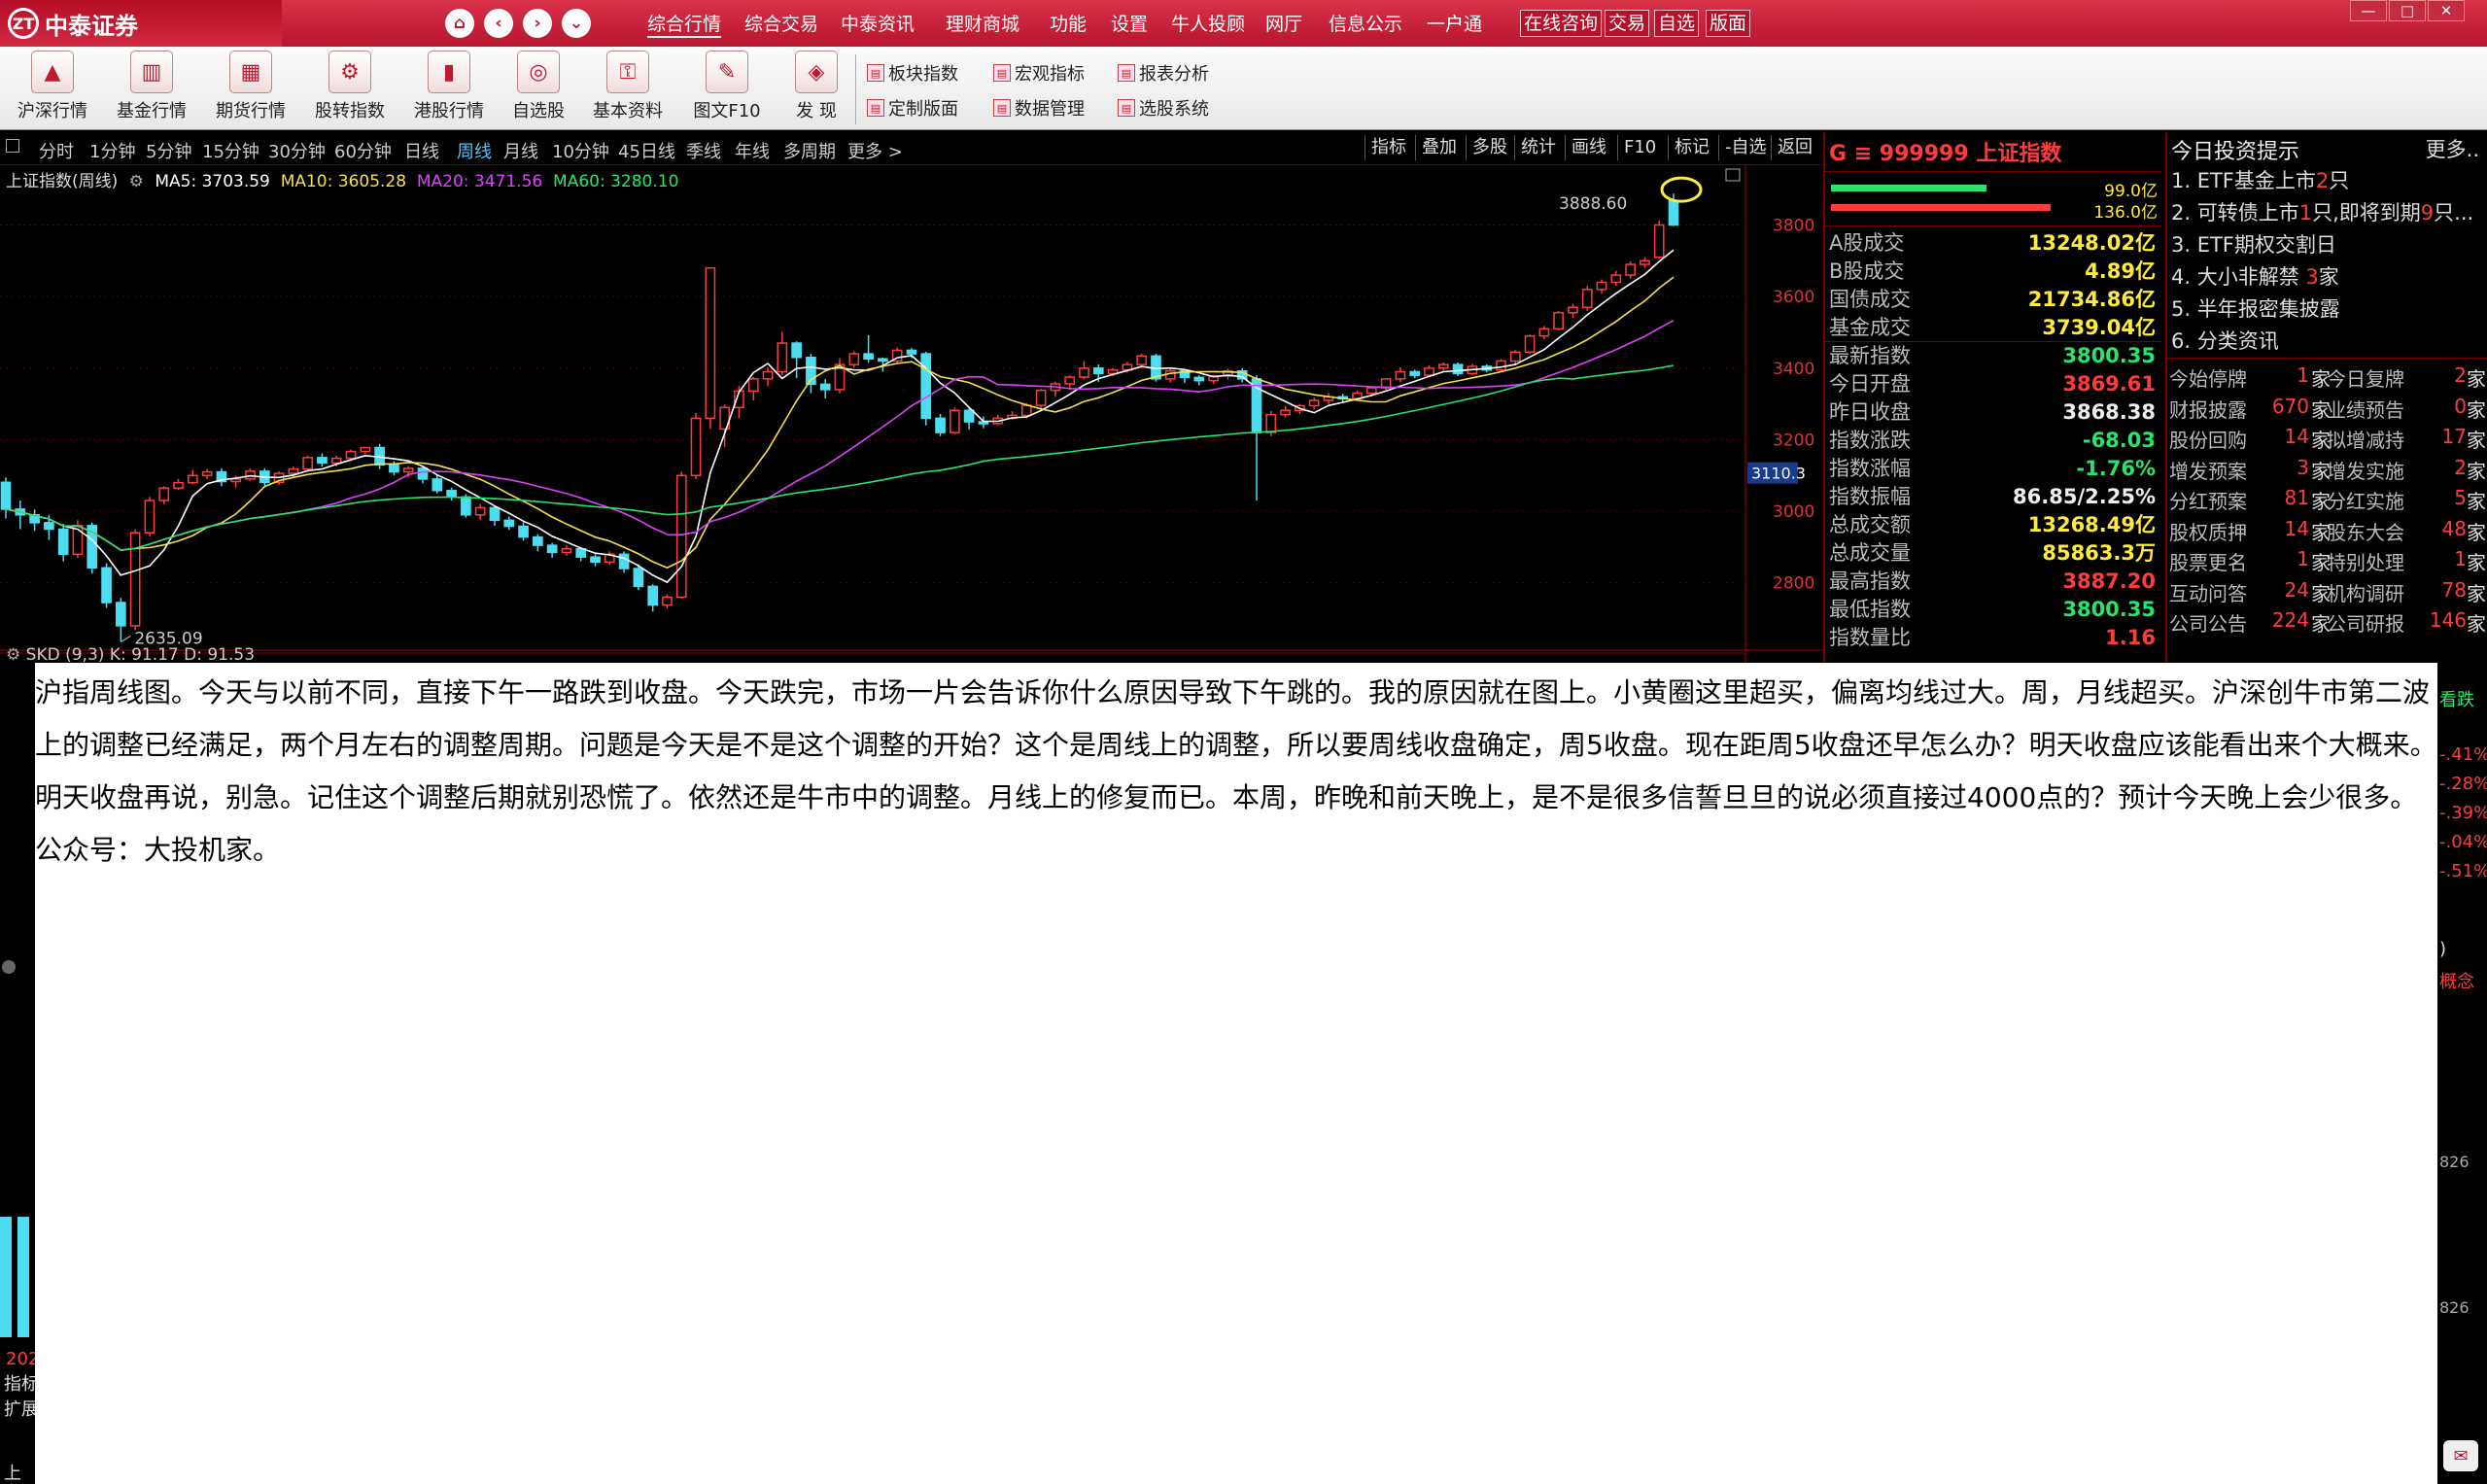  Describe the element at coordinates (56, 150) in the screenshot. I see `period-0: 分时` at that location.